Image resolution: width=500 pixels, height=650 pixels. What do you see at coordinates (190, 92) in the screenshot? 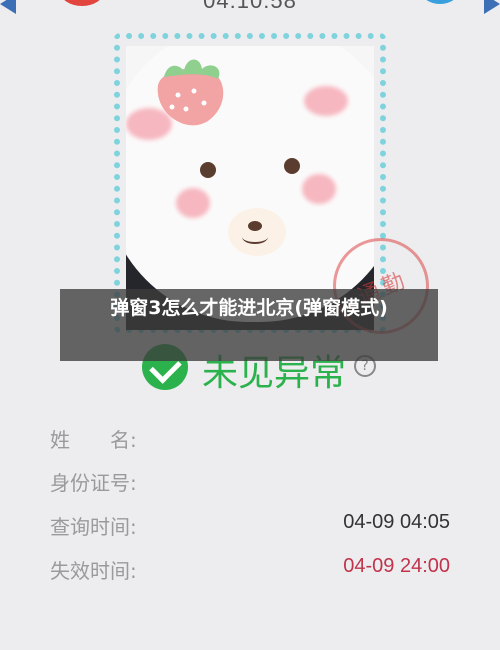
I see `strawberry-icon` at bounding box center [190, 92].